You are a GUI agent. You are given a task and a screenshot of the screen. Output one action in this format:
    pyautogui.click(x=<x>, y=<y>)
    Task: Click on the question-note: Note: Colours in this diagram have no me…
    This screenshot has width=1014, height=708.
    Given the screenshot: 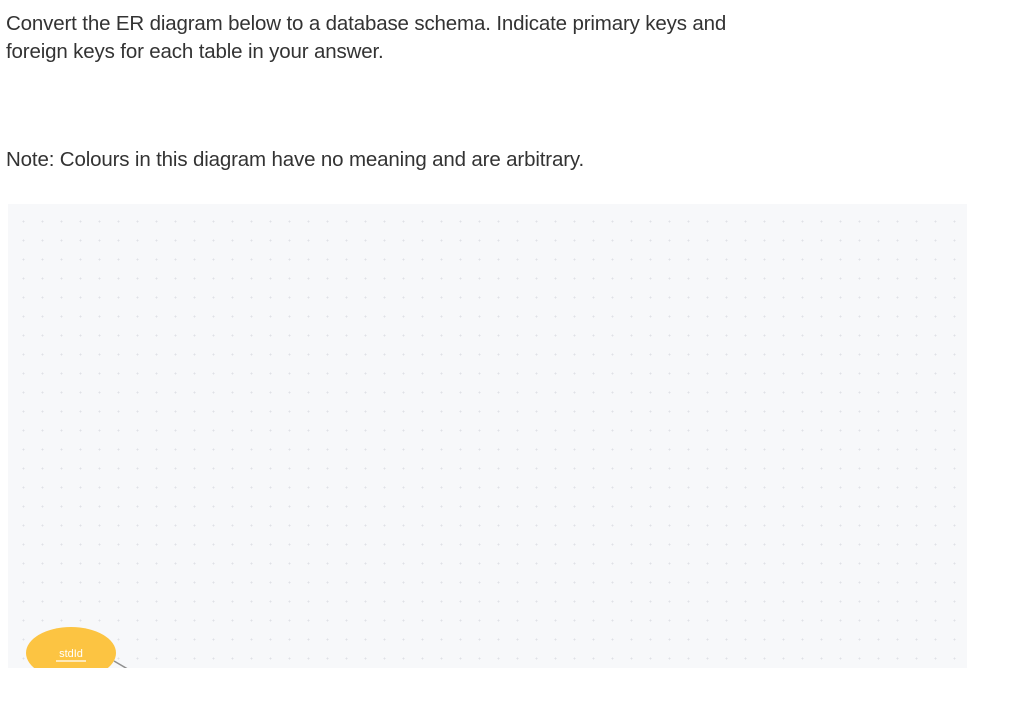 What is the action you would take?
    pyautogui.click(x=295, y=159)
    